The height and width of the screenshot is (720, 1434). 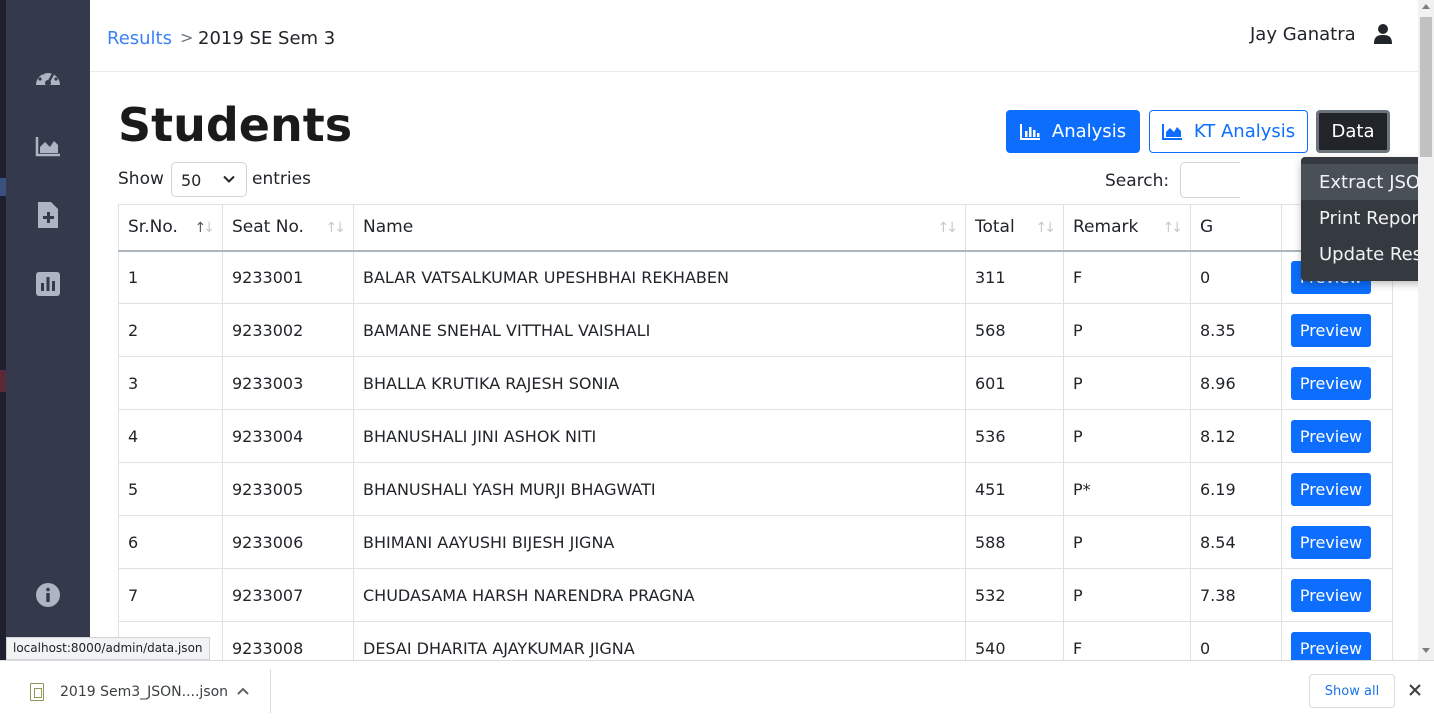 What do you see at coordinates (1236, 436) in the screenshot?
I see `cell-gpa: 8.12` at bounding box center [1236, 436].